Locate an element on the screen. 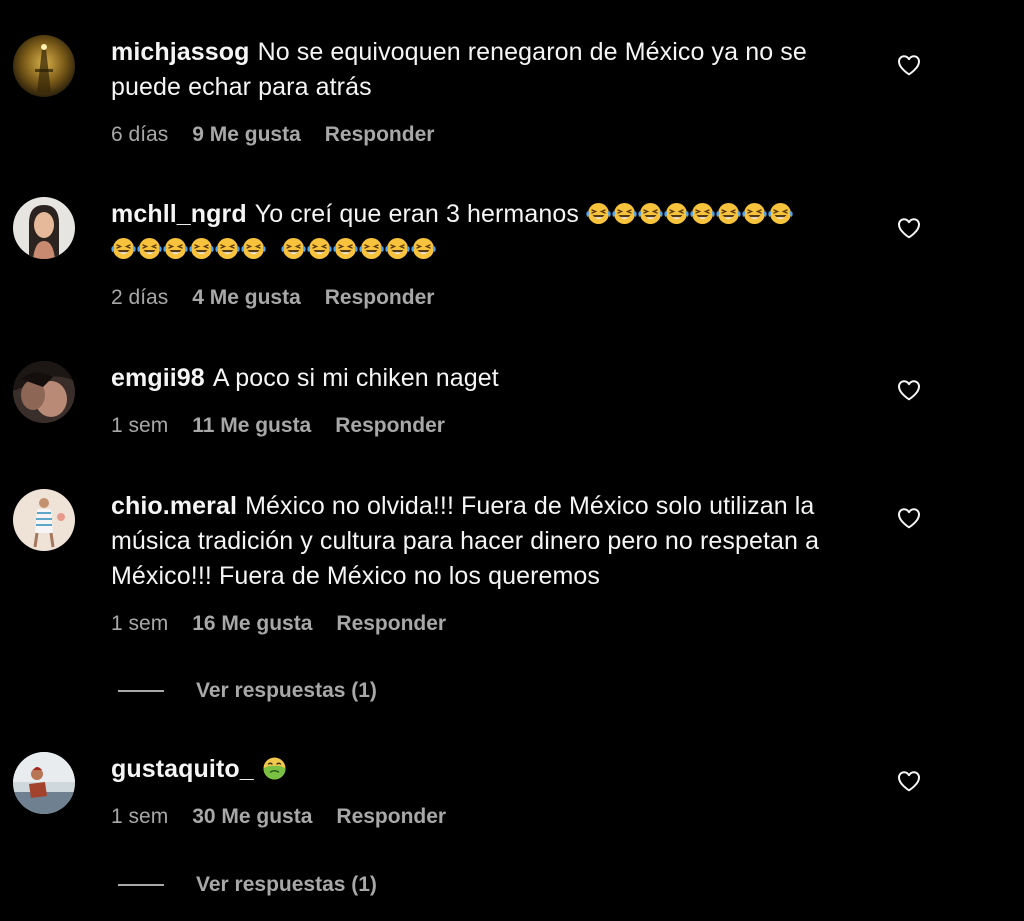  comment-username: mchll_ngrd is located at coordinates (179, 214).